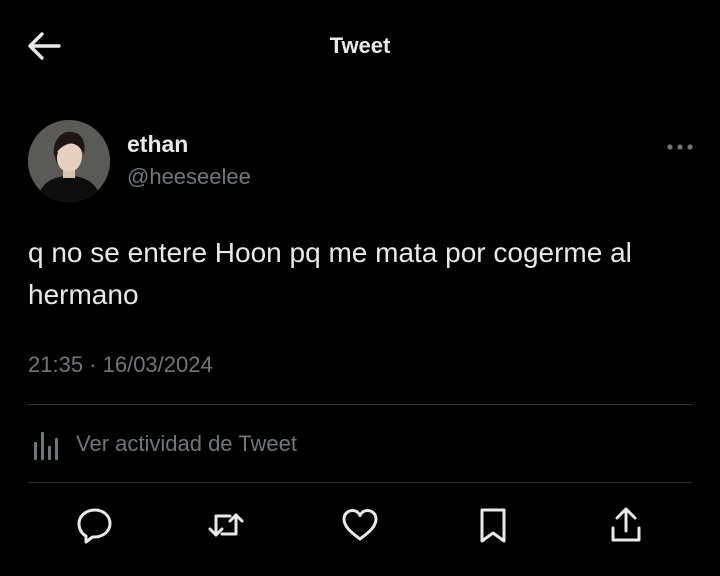 The image size is (720, 576). I want to click on author-display-name: ethan, so click(157, 144).